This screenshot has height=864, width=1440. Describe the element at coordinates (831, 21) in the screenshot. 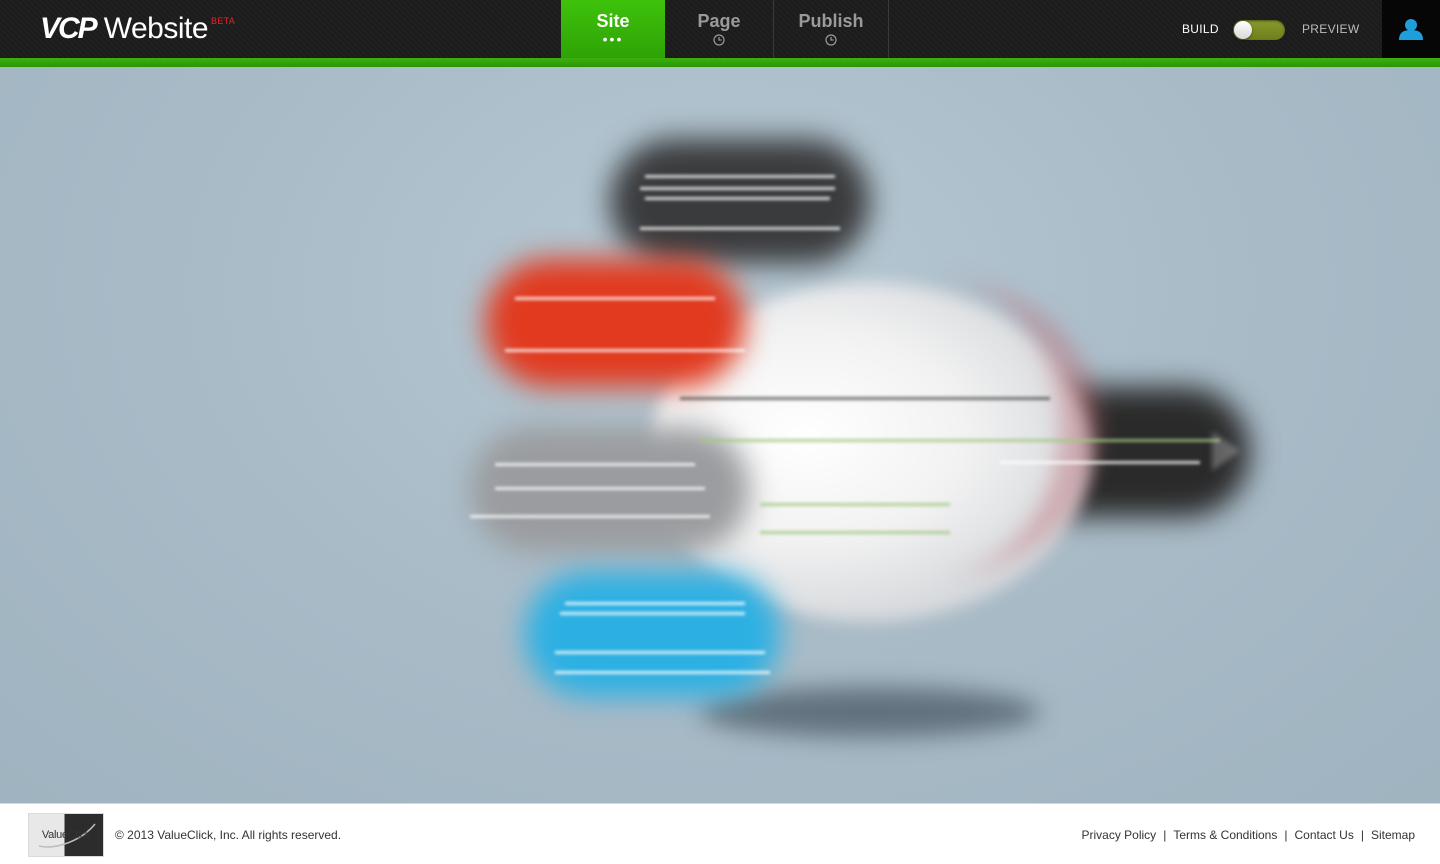

I see `tab-publish-label: Publish` at that location.